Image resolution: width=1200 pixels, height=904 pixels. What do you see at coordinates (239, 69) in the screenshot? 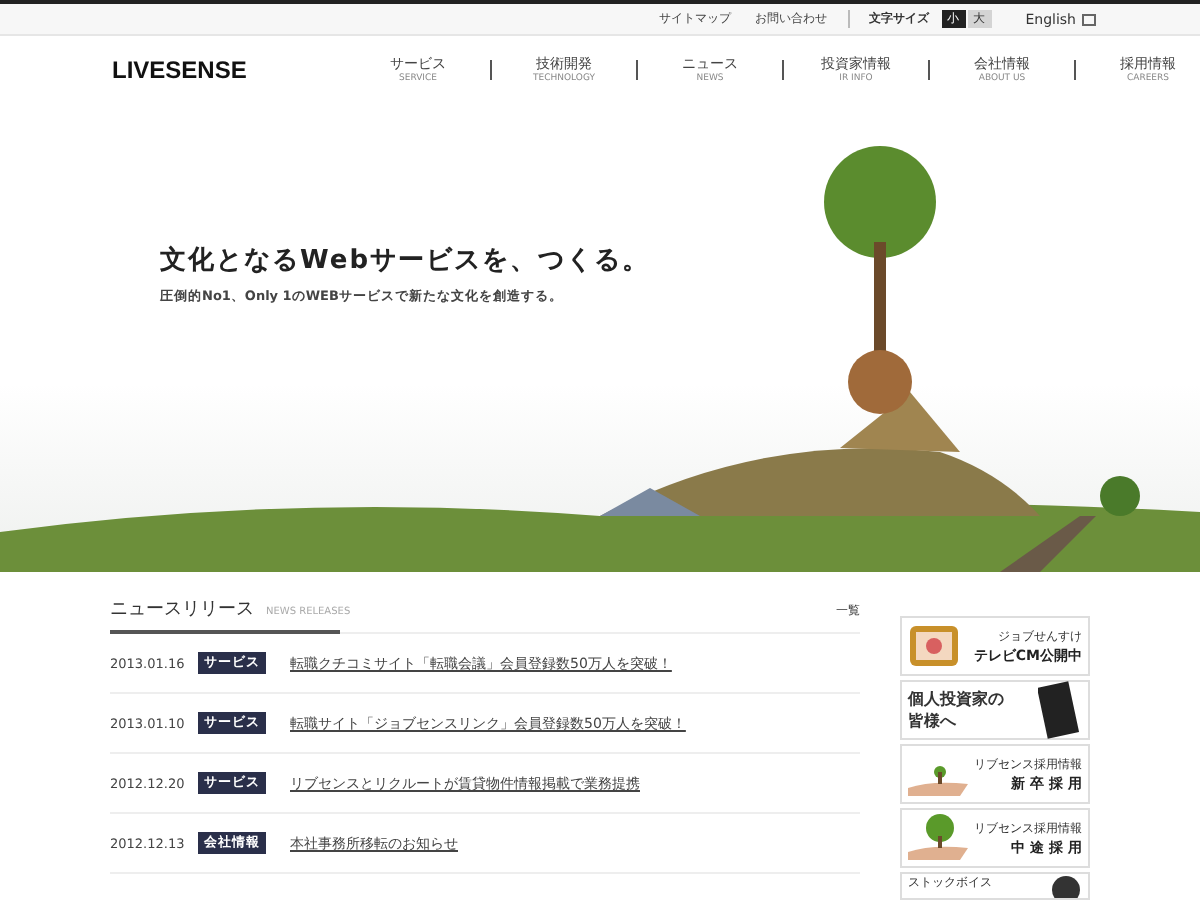
I see `logo: LIVESENSE` at bounding box center [239, 69].